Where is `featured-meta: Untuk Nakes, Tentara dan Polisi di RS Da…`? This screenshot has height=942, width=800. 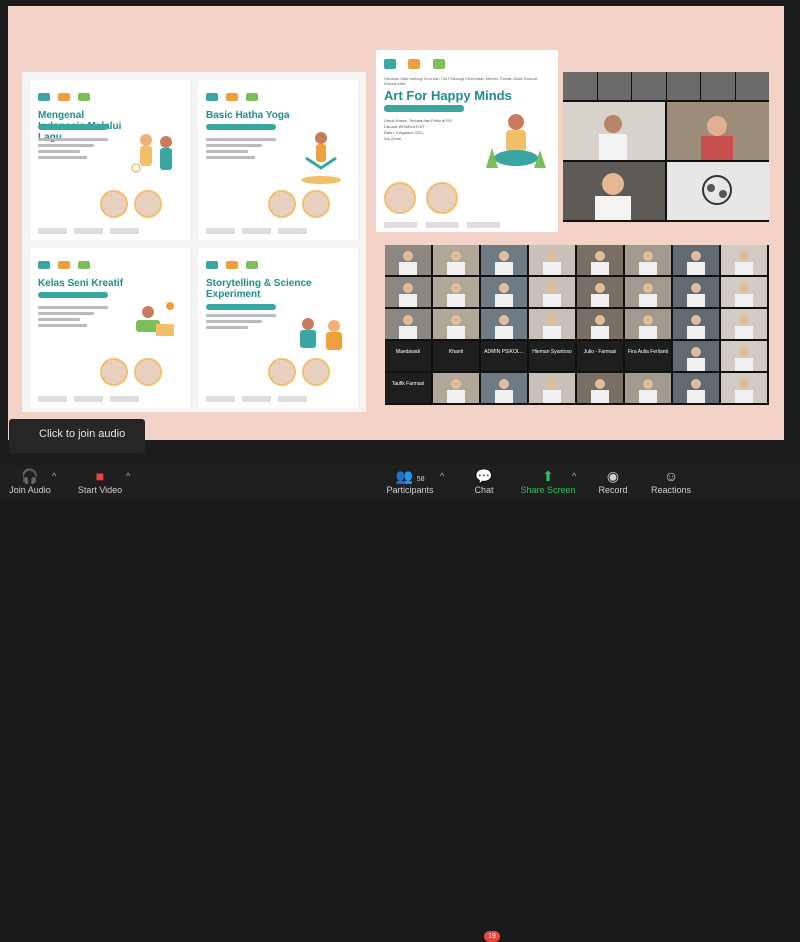 featured-meta: Untuk Nakes, Tentara dan Polisi di RS Da… is located at coordinates (424, 130).